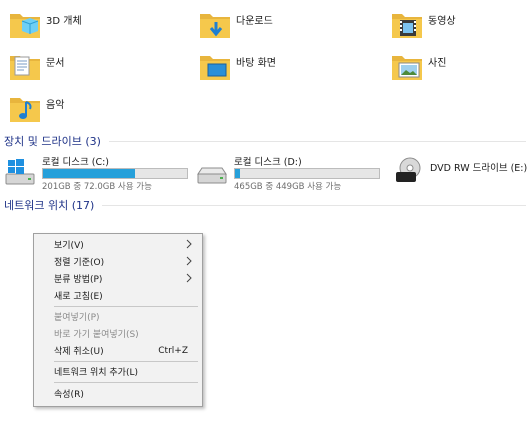 The width and height of the screenshot is (531, 423). What do you see at coordinates (118, 244) in the screenshot?
I see `menu-item-view: 보기(V)` at bounding box center [118, 244].